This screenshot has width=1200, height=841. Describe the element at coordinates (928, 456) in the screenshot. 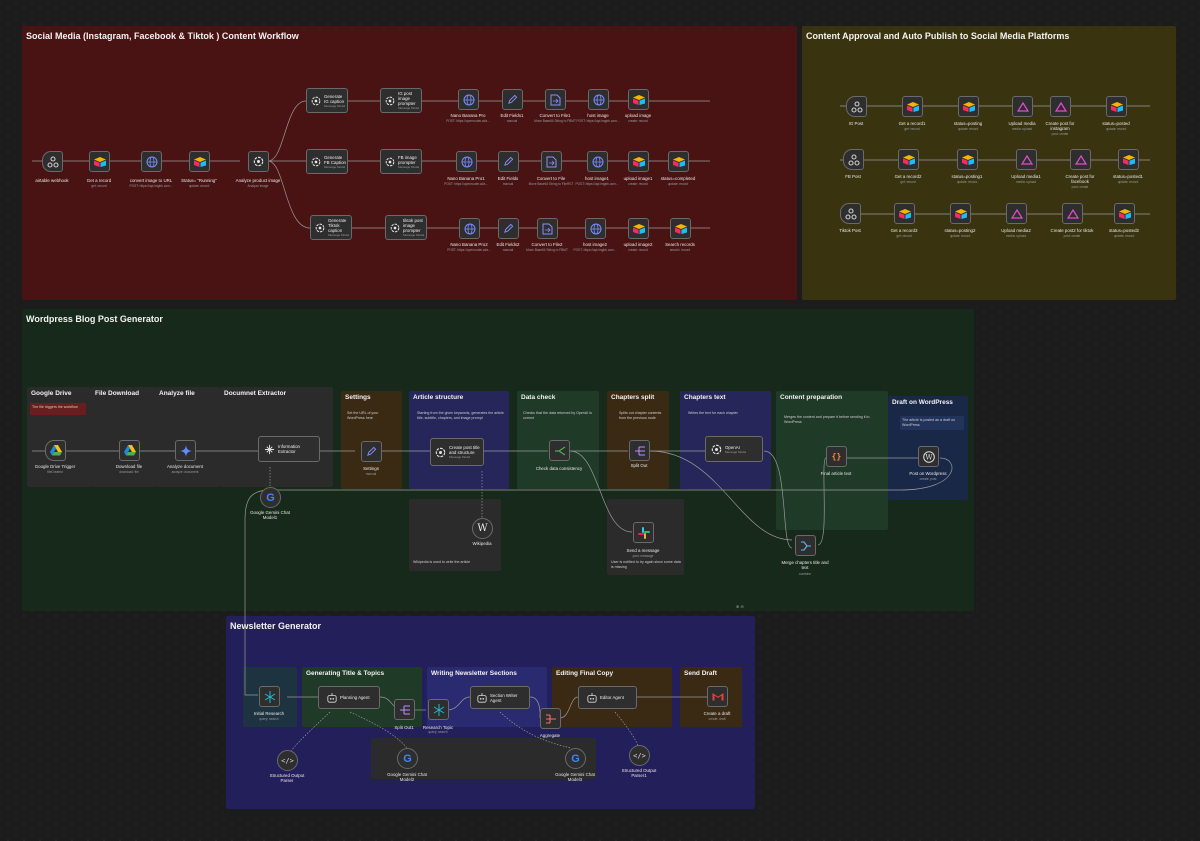

I see `post-wordpress-node: W` at that location.